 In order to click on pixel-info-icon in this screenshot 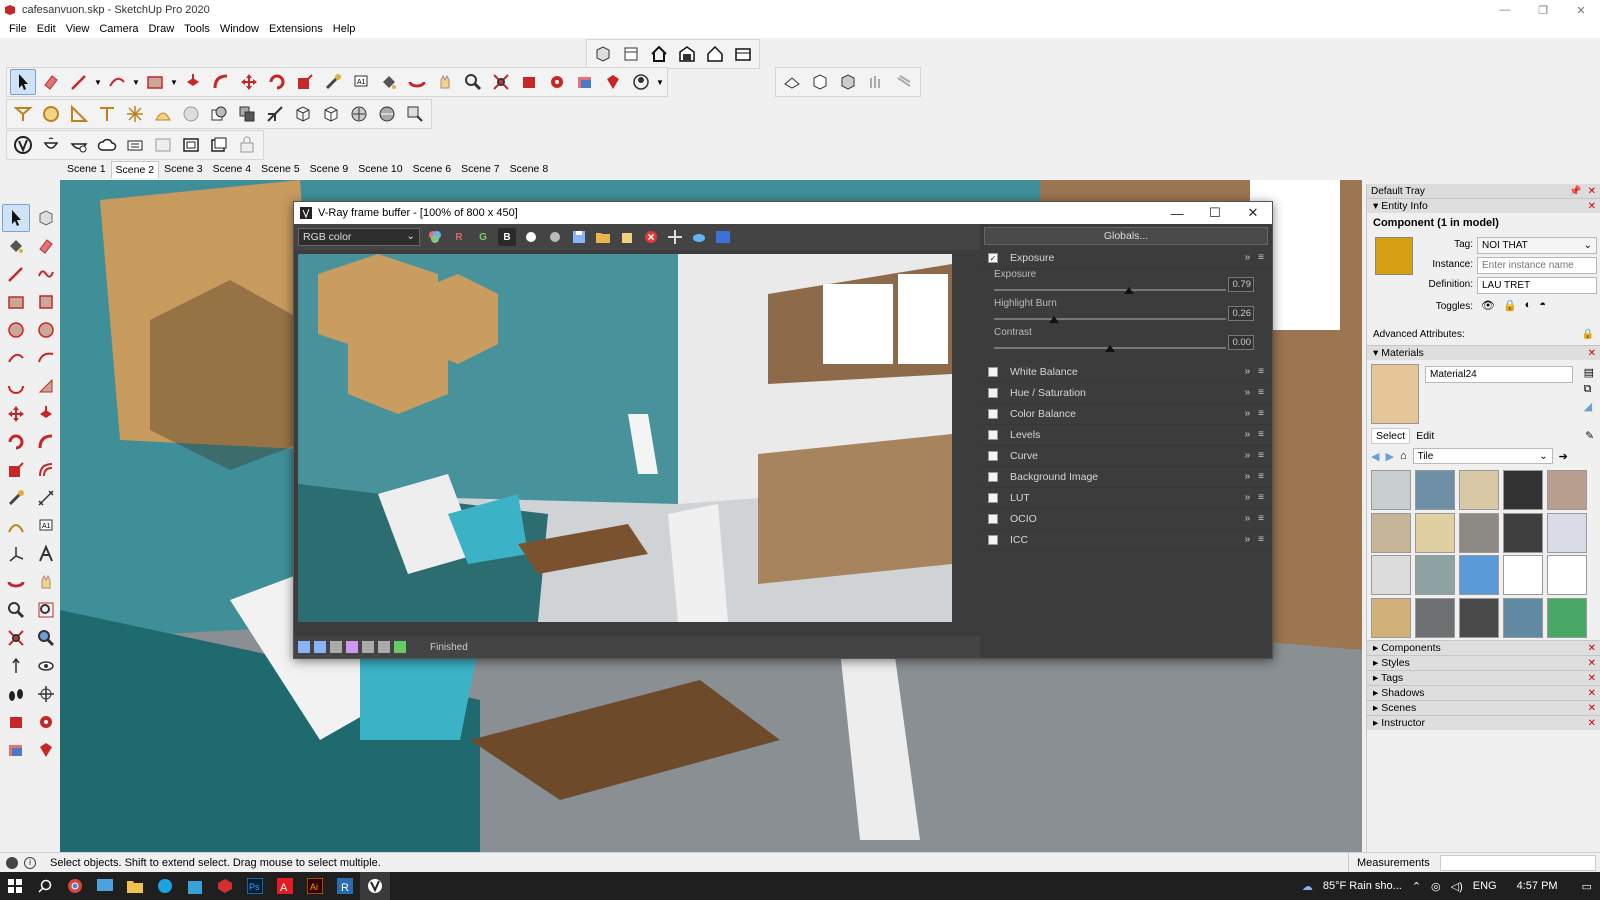, I will do `click(368, 647)`.